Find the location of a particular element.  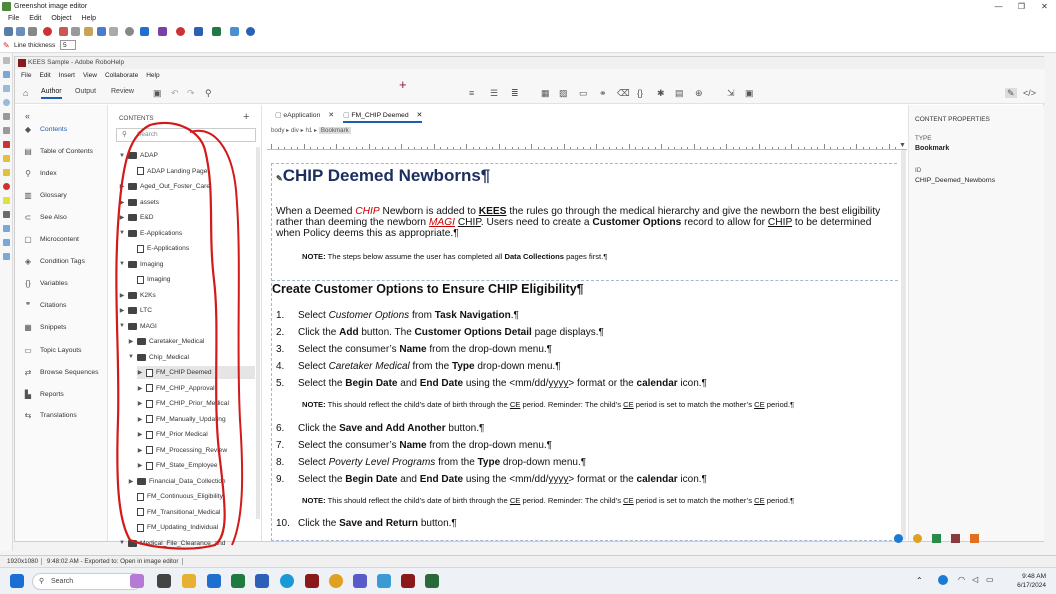

clock-time: 9:48 AM is located at coordinates (1034, 576).